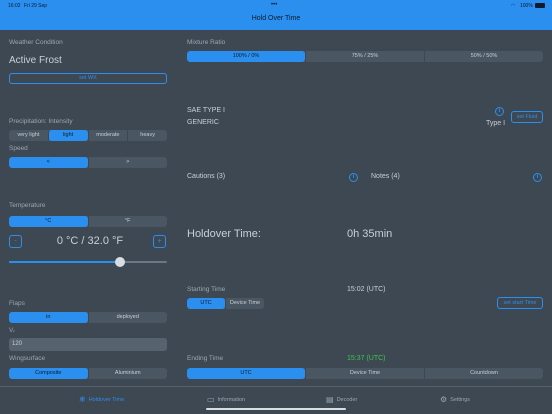 The width and height of the screenshot is (552, 414). I want to click on navigation-bar: Hold Over Time, so click(276, 21).